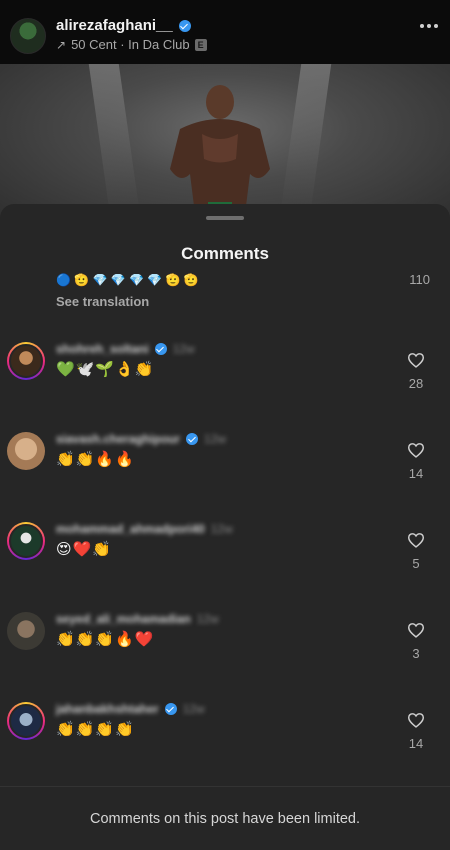 The height and width of the screenshot is (850, 450). What do you see at coordinates (114, 25) in the screenshot?
I see `post-username: alirezafaghani__` at bounding box center [114, 25].